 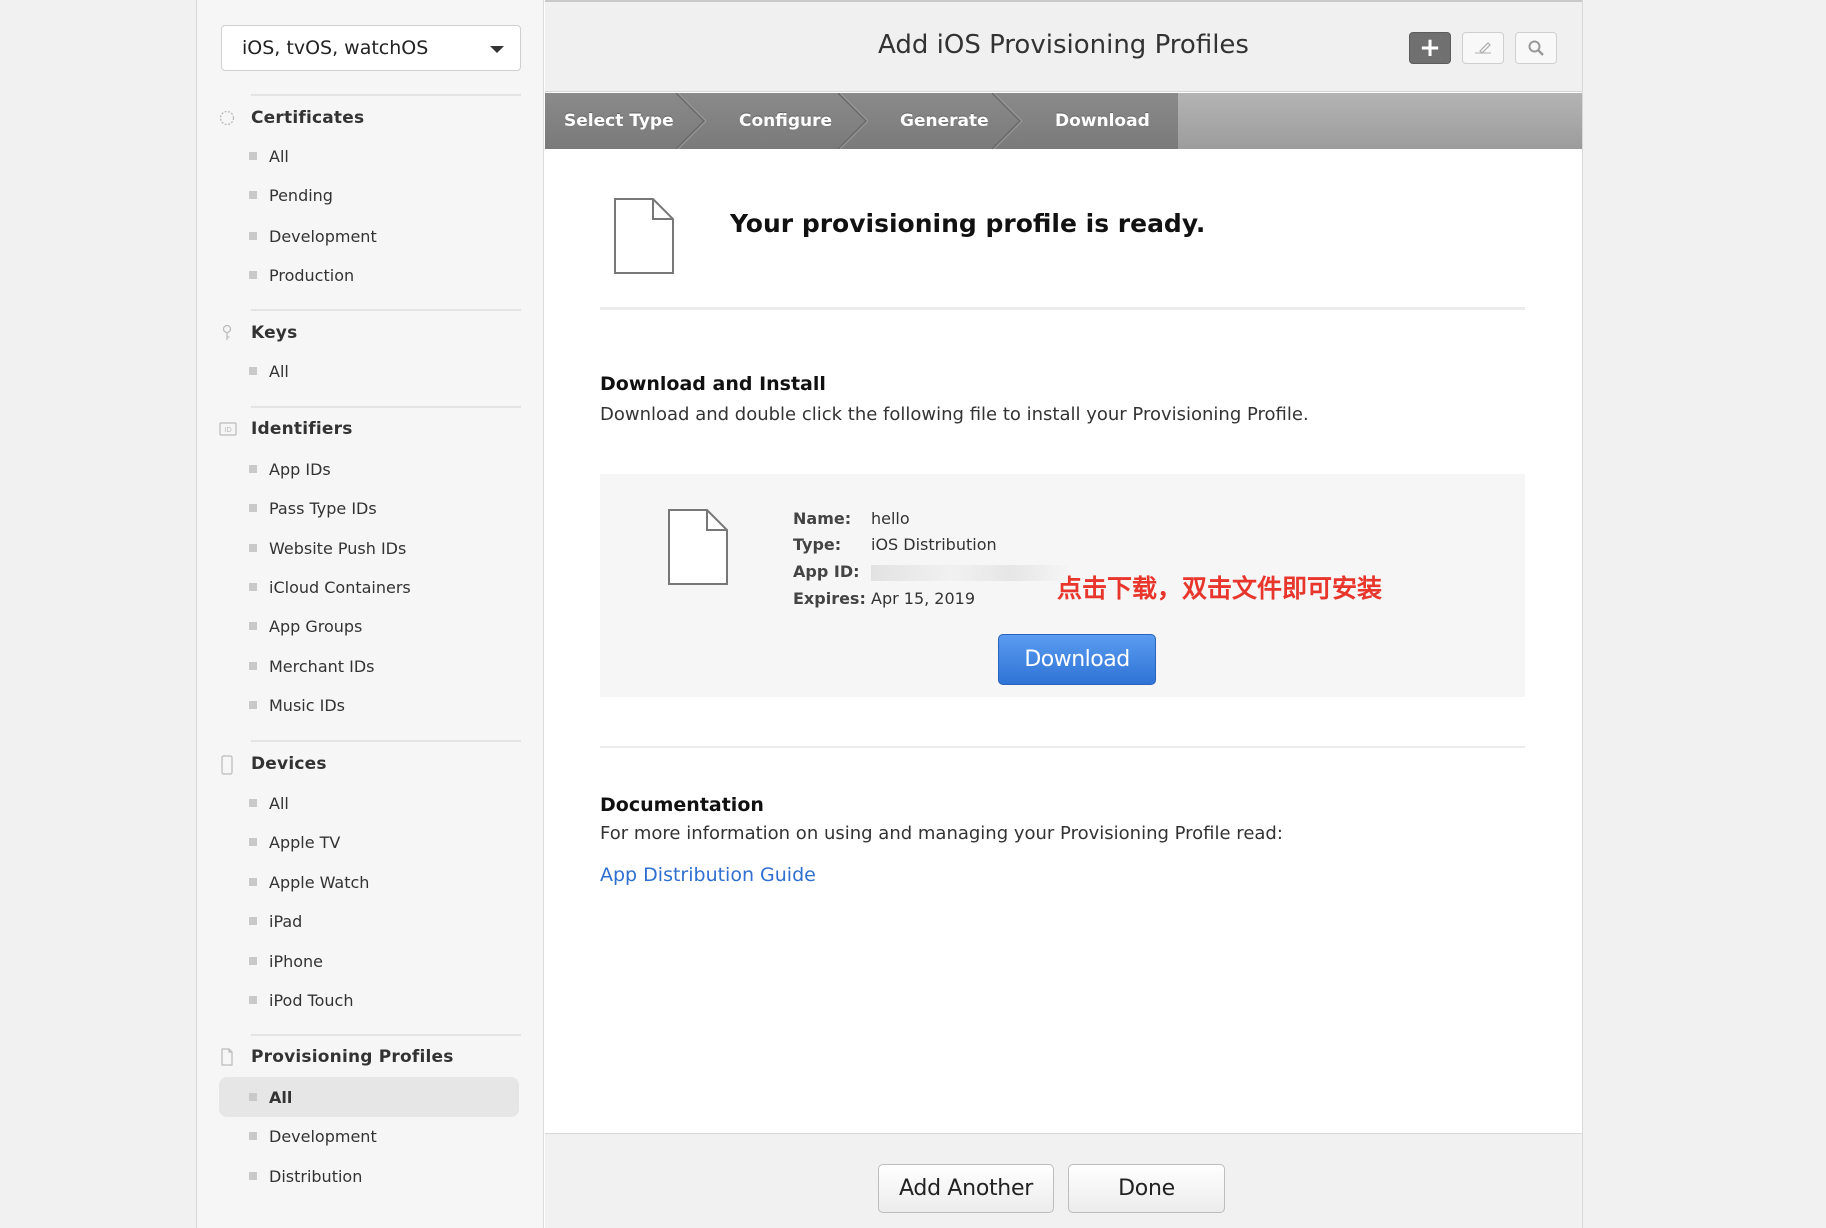 What do you see at coordinates (369, 1097) in the screenshot?
I see `sidebar-item-profiles-all: All` at bounding box center [369, 1097].